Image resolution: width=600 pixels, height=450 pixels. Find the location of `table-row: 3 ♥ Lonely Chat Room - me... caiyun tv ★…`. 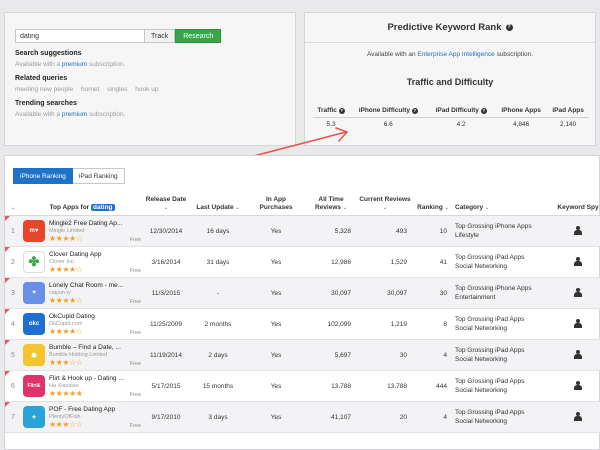

table-row: 3 ♥ Lonely Chat Room - me... caiyun tv ★… is located at coordinates (302, 293).